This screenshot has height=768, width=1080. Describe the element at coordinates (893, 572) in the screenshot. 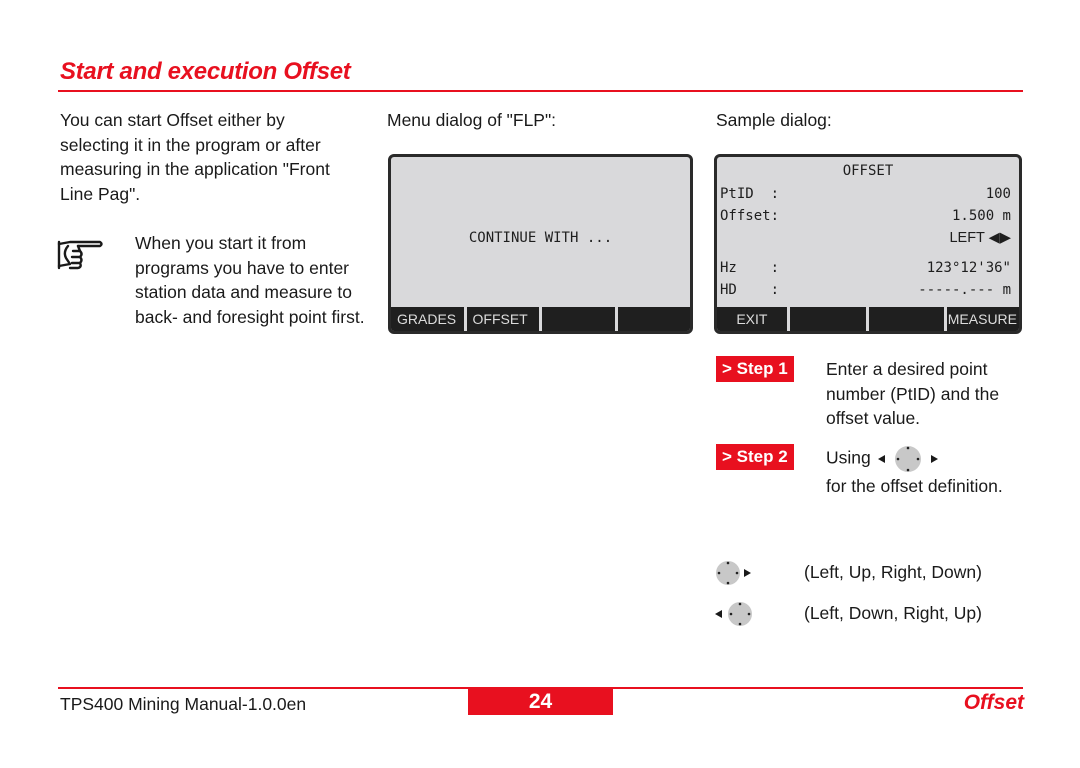

I see `legend-text-1: (Left, Up, Right, Down)` at that location.